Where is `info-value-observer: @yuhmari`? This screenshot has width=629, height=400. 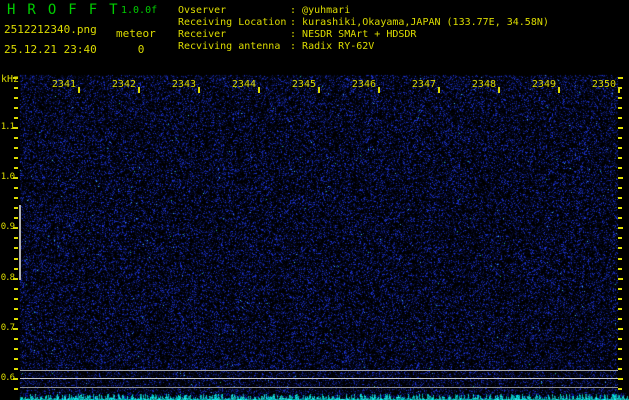 info-value-observer: @yuhmari is located at coordinates (326, 10).